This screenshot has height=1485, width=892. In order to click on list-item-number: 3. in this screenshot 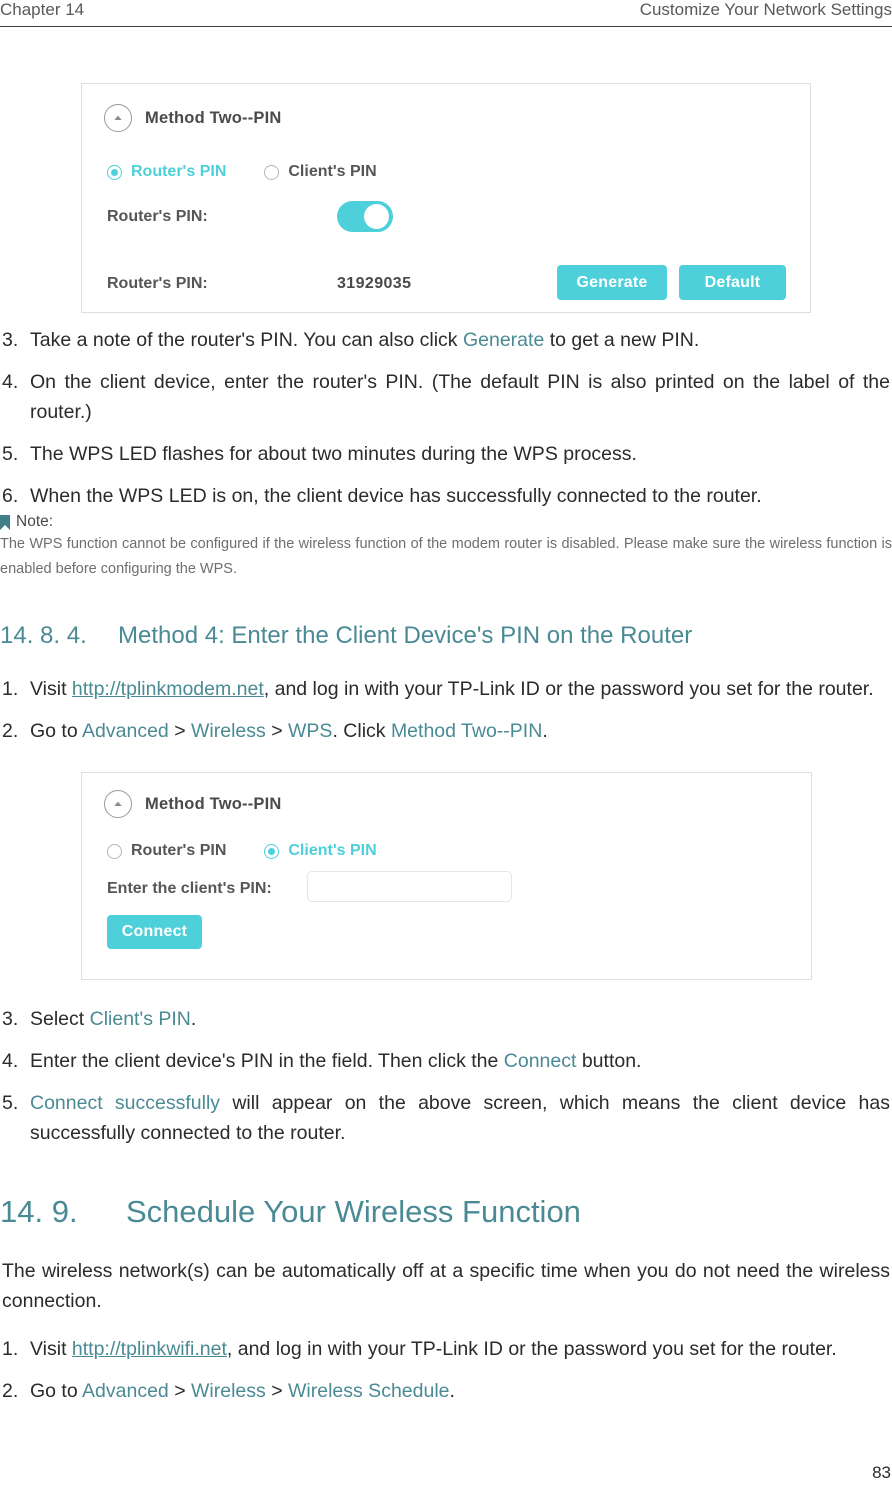, I will do `click(10, 340)`.